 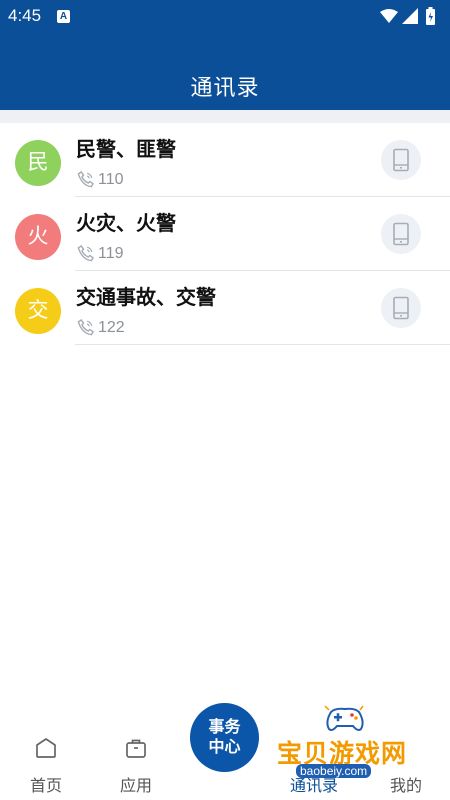 I want to click on battery-icon, so click(x=430, y=16).